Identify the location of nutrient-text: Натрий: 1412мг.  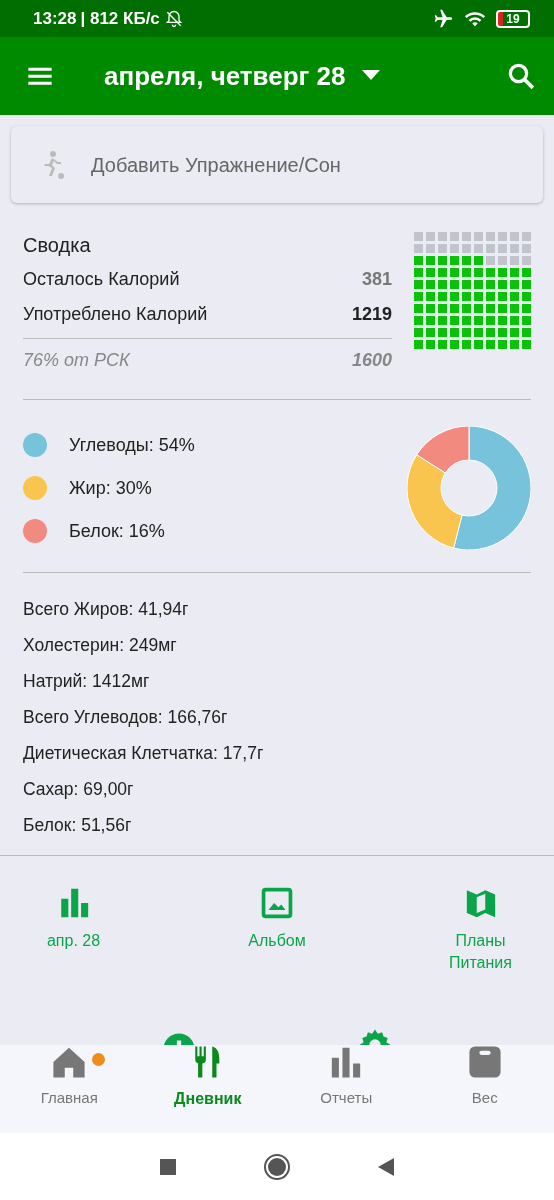
(87, 681).